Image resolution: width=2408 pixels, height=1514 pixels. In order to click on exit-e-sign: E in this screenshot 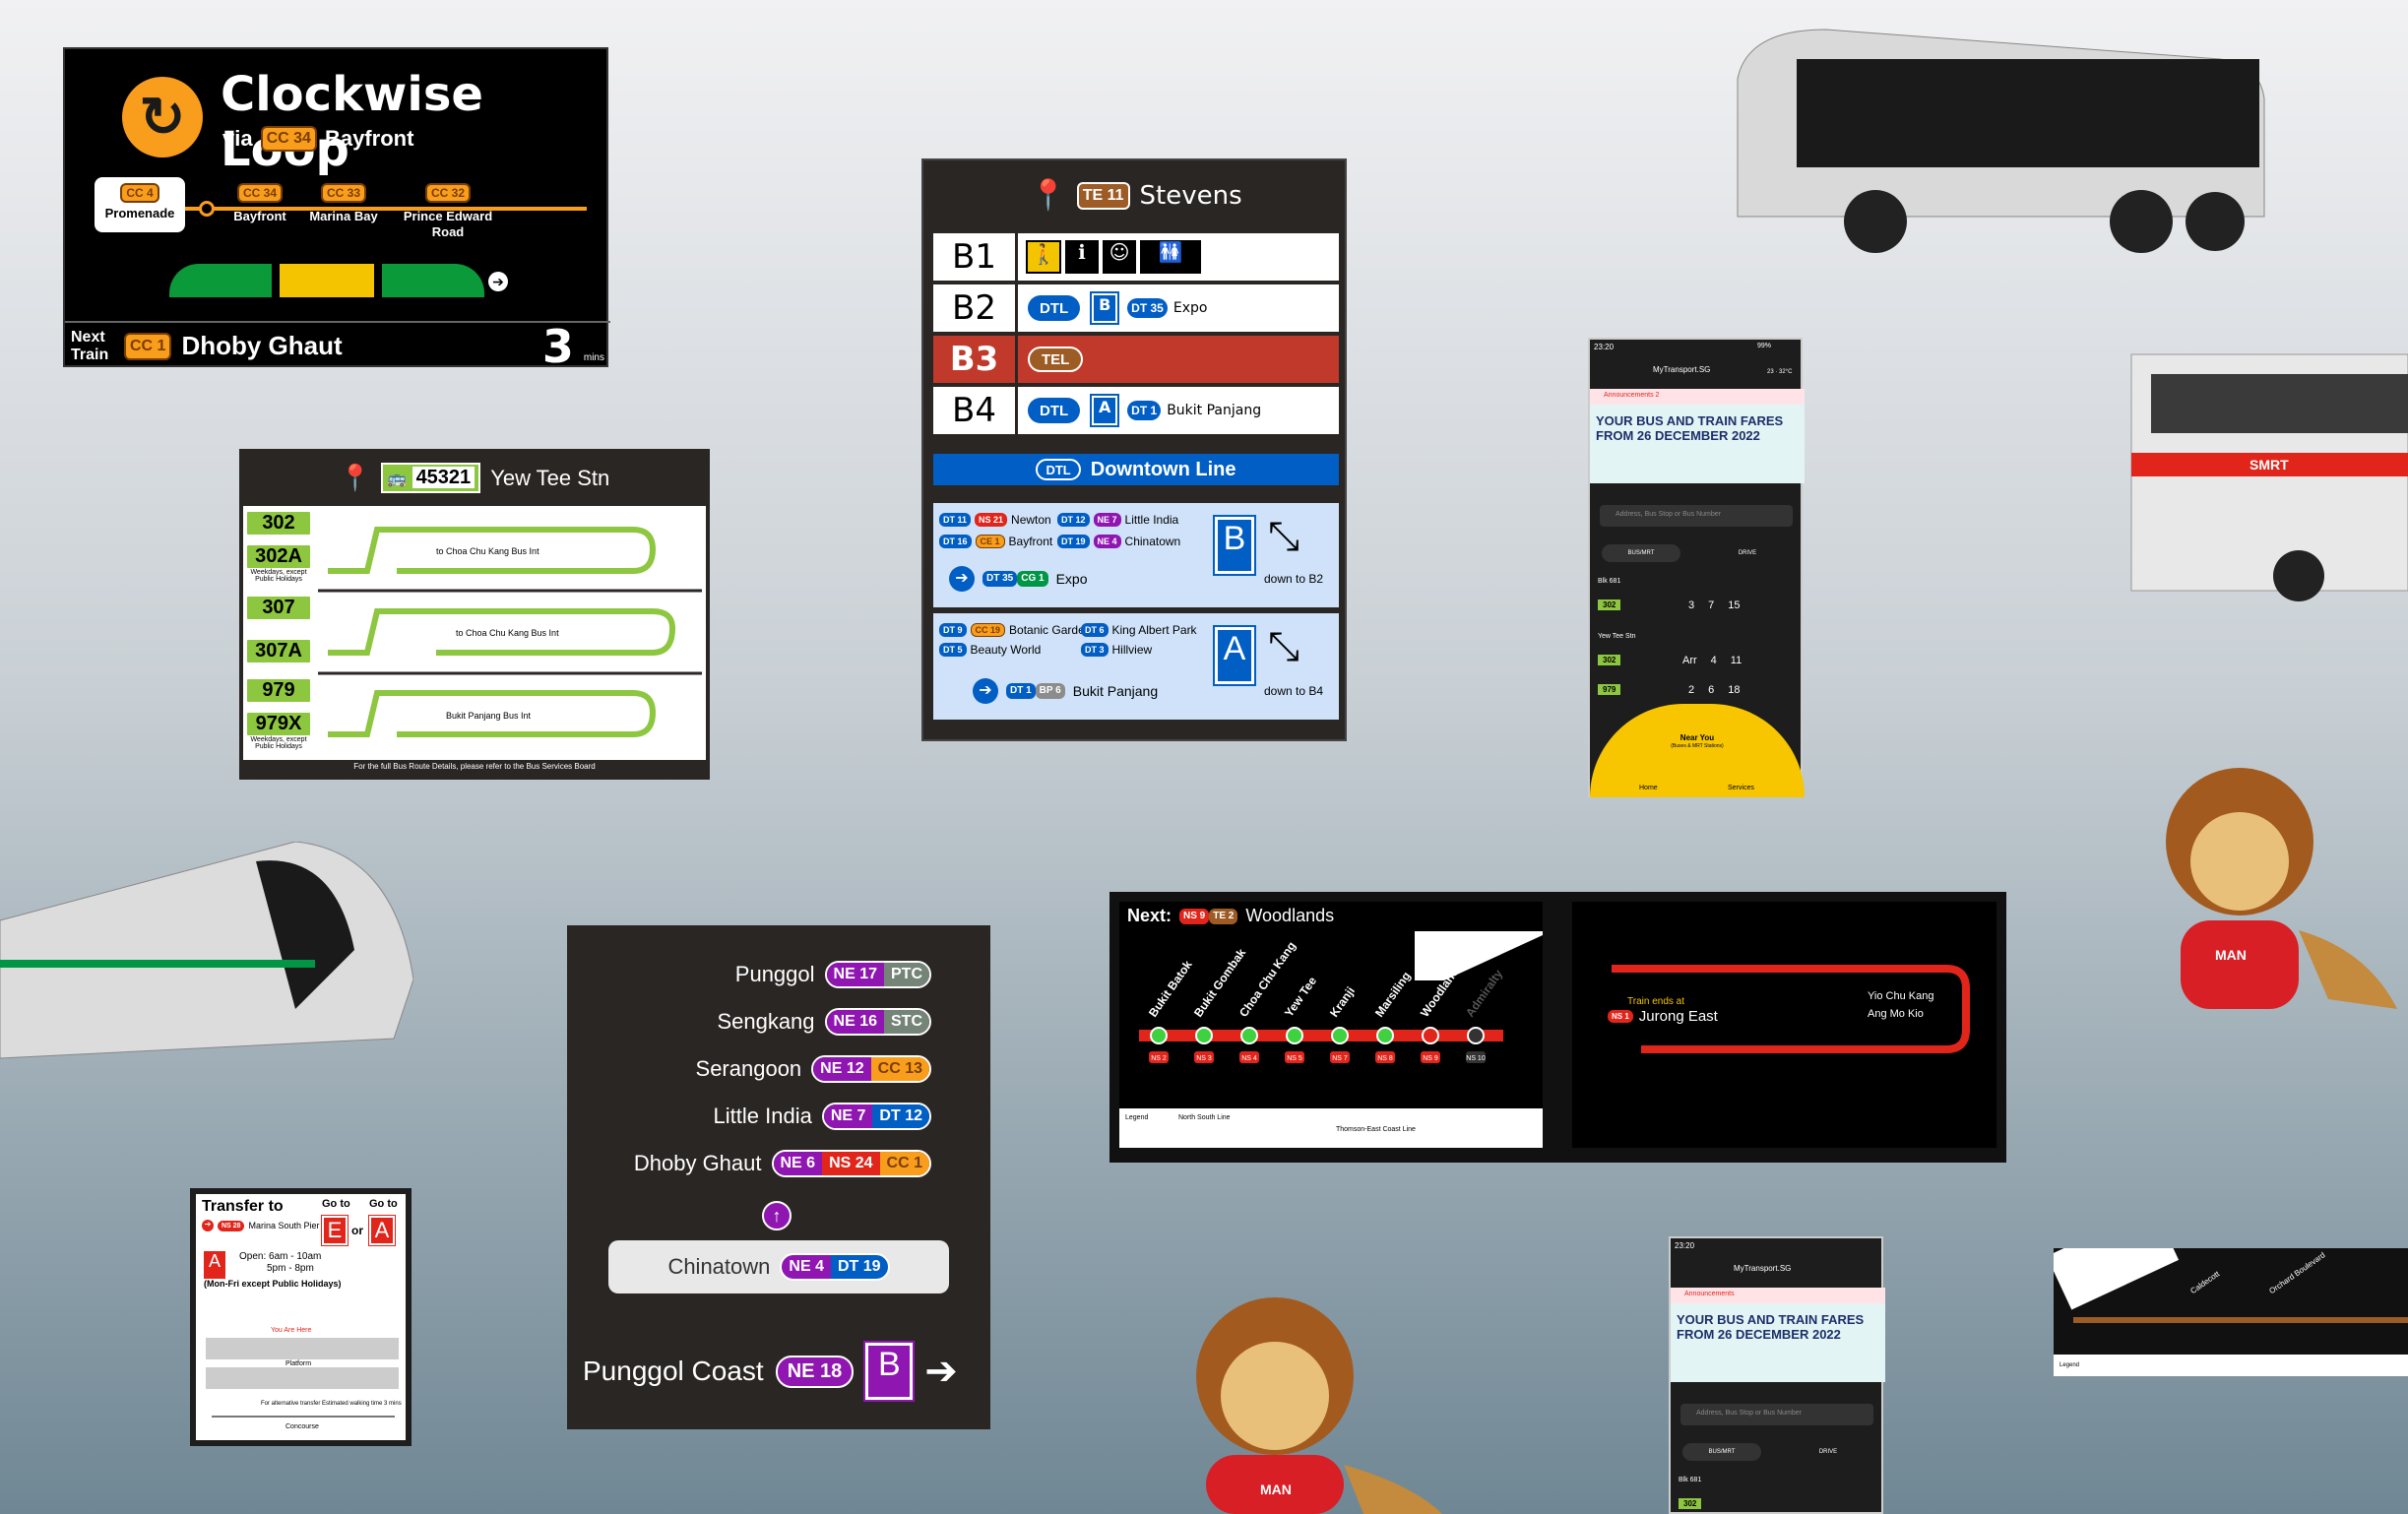, I will do `click(335, 1231)`.